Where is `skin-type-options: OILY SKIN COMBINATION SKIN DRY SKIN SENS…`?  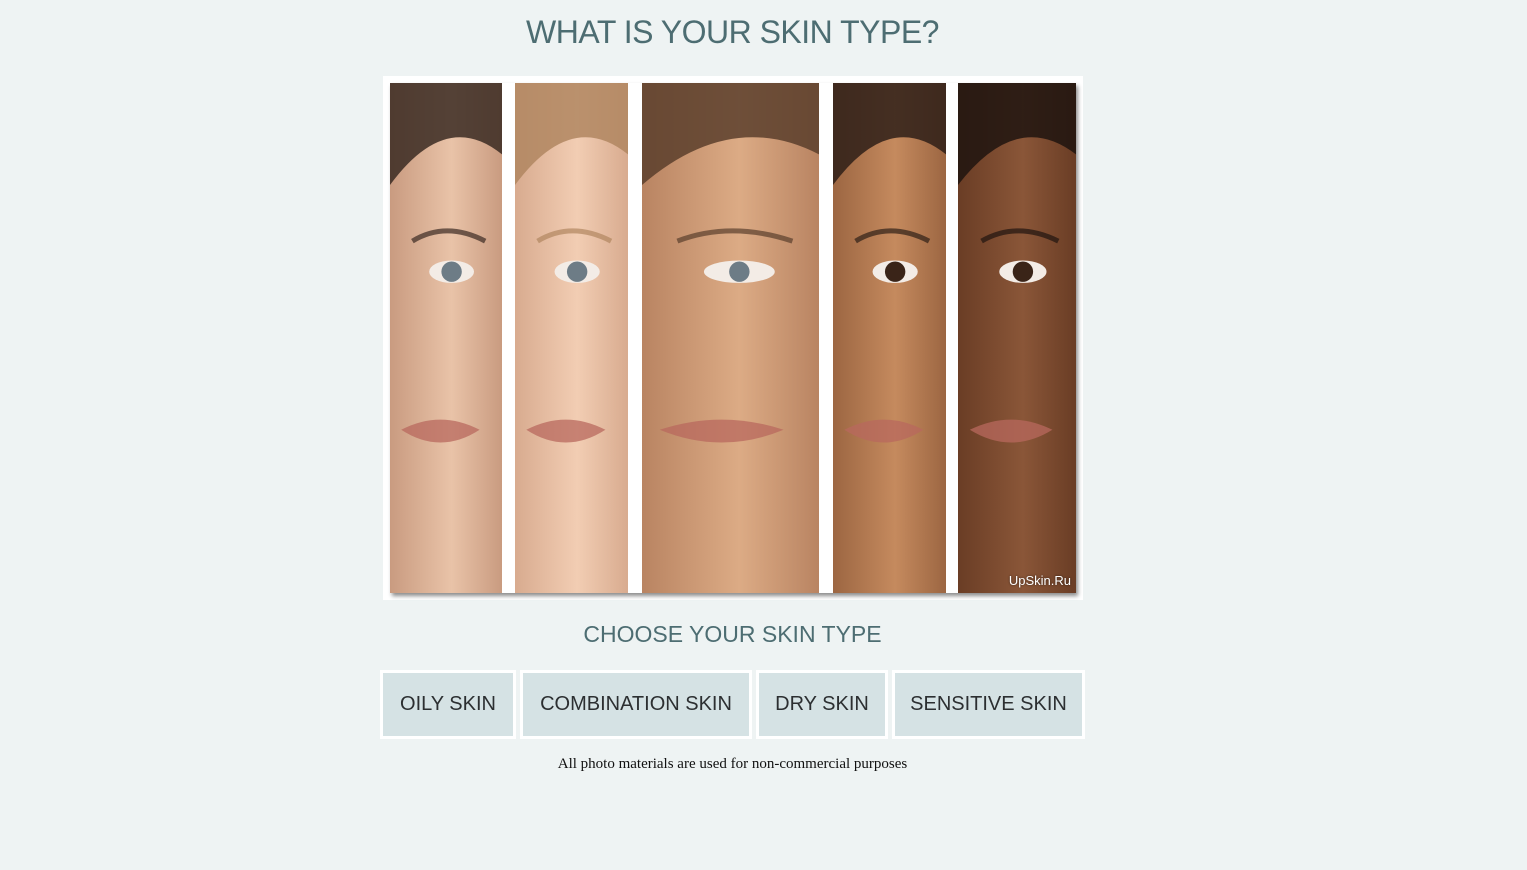
skin-type-options: OILY SKIN COMBINATION SKIN DRY SKIN SENS… is located at coordinates (732, 704).